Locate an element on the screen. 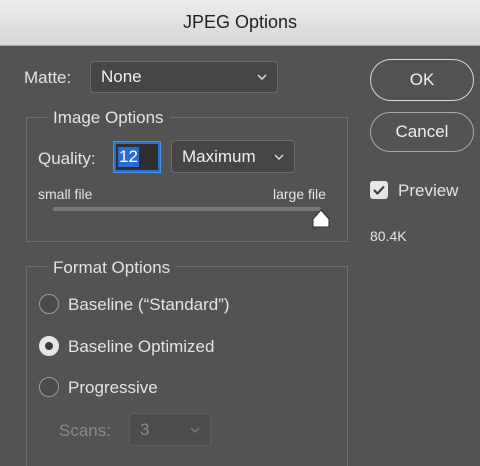 The image size is (480, 466). progressive-radio is located at coordinates (49, 387).